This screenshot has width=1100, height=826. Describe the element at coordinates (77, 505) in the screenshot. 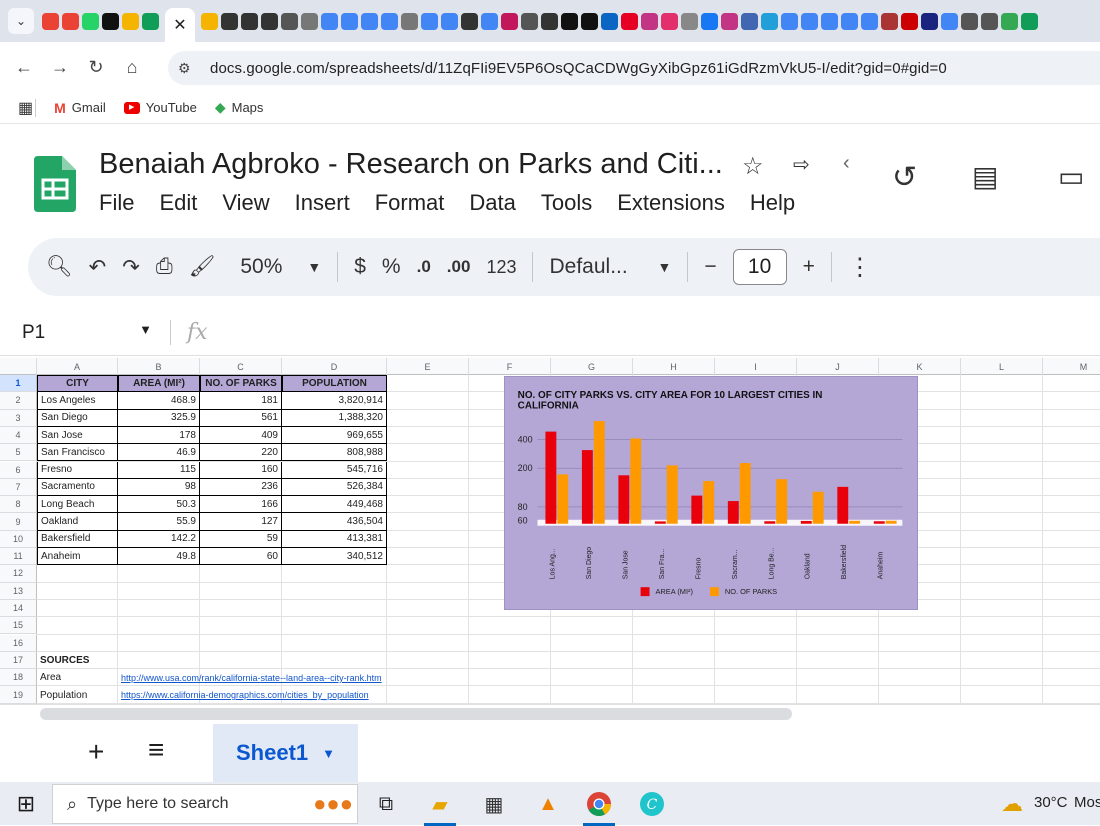

I see `city-cell: Long Beach` at that location.